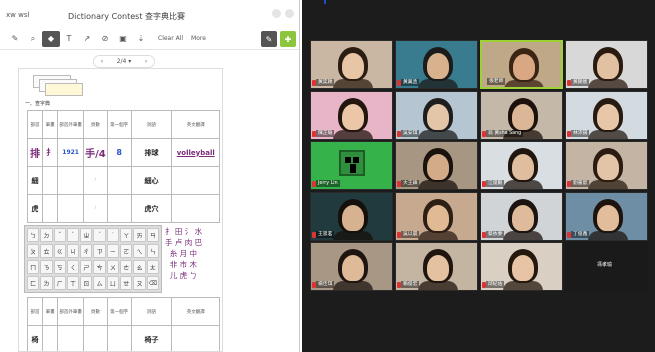  I want to click on participant-tile: 丁俊鑫, so click(606, 216).